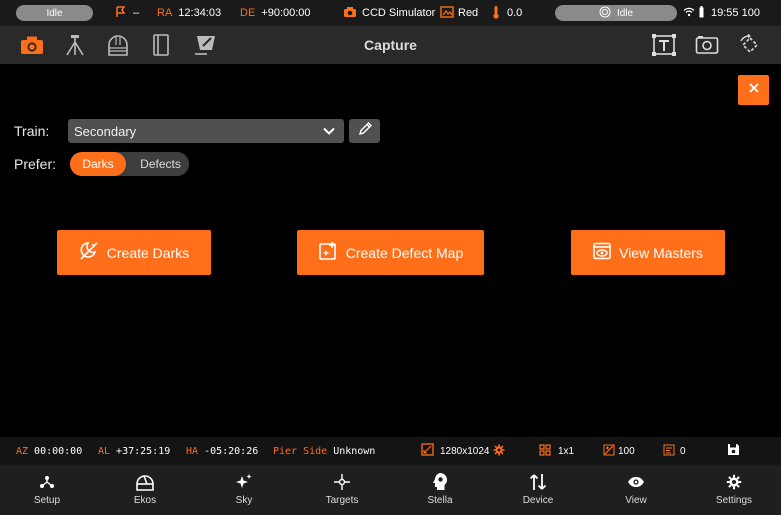 The height and width of the screenshot is (515, 781). I want to click on tripod-icon, so click(75, 45).